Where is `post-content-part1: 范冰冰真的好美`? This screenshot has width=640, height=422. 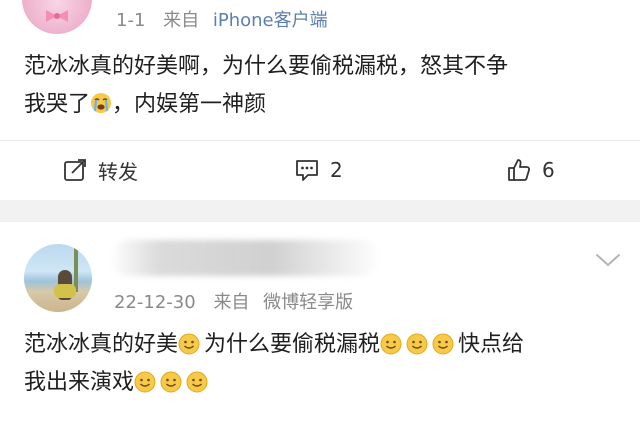 post-content-part1: 范冰冰真的好美 is located at coordinates (101, 344).